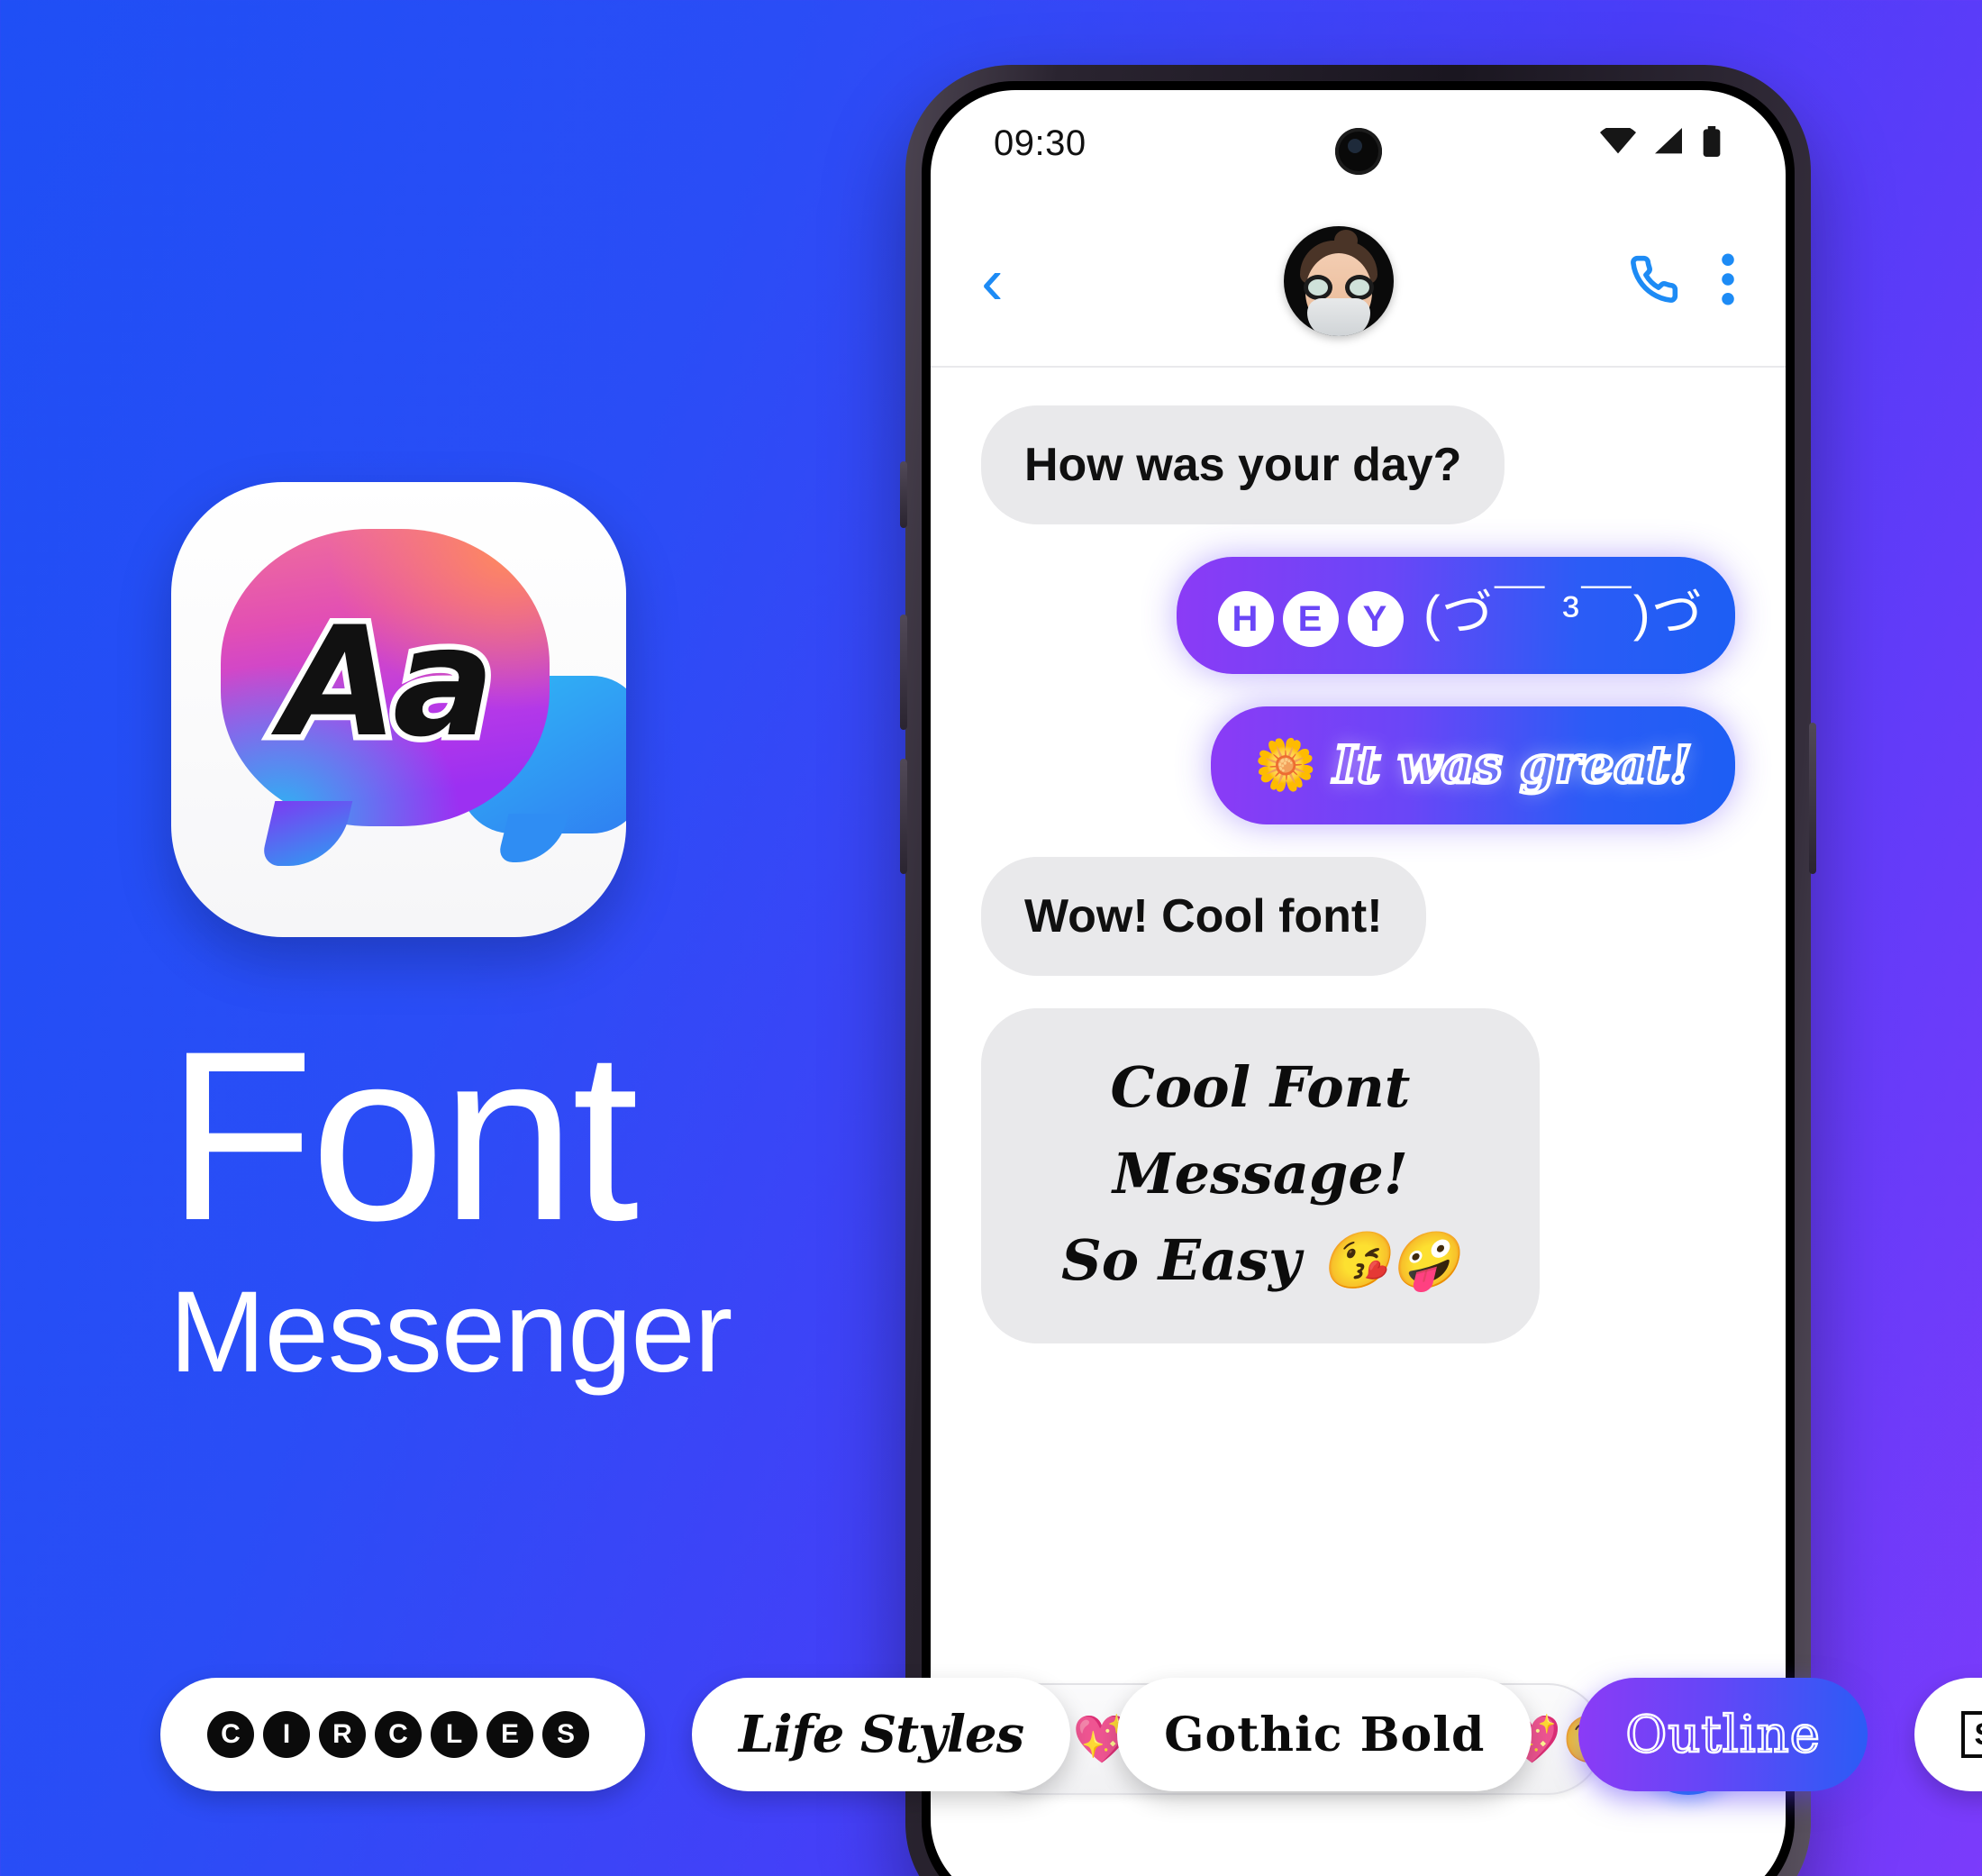  I want to click on app-icon: Aa, so click(398, 709).